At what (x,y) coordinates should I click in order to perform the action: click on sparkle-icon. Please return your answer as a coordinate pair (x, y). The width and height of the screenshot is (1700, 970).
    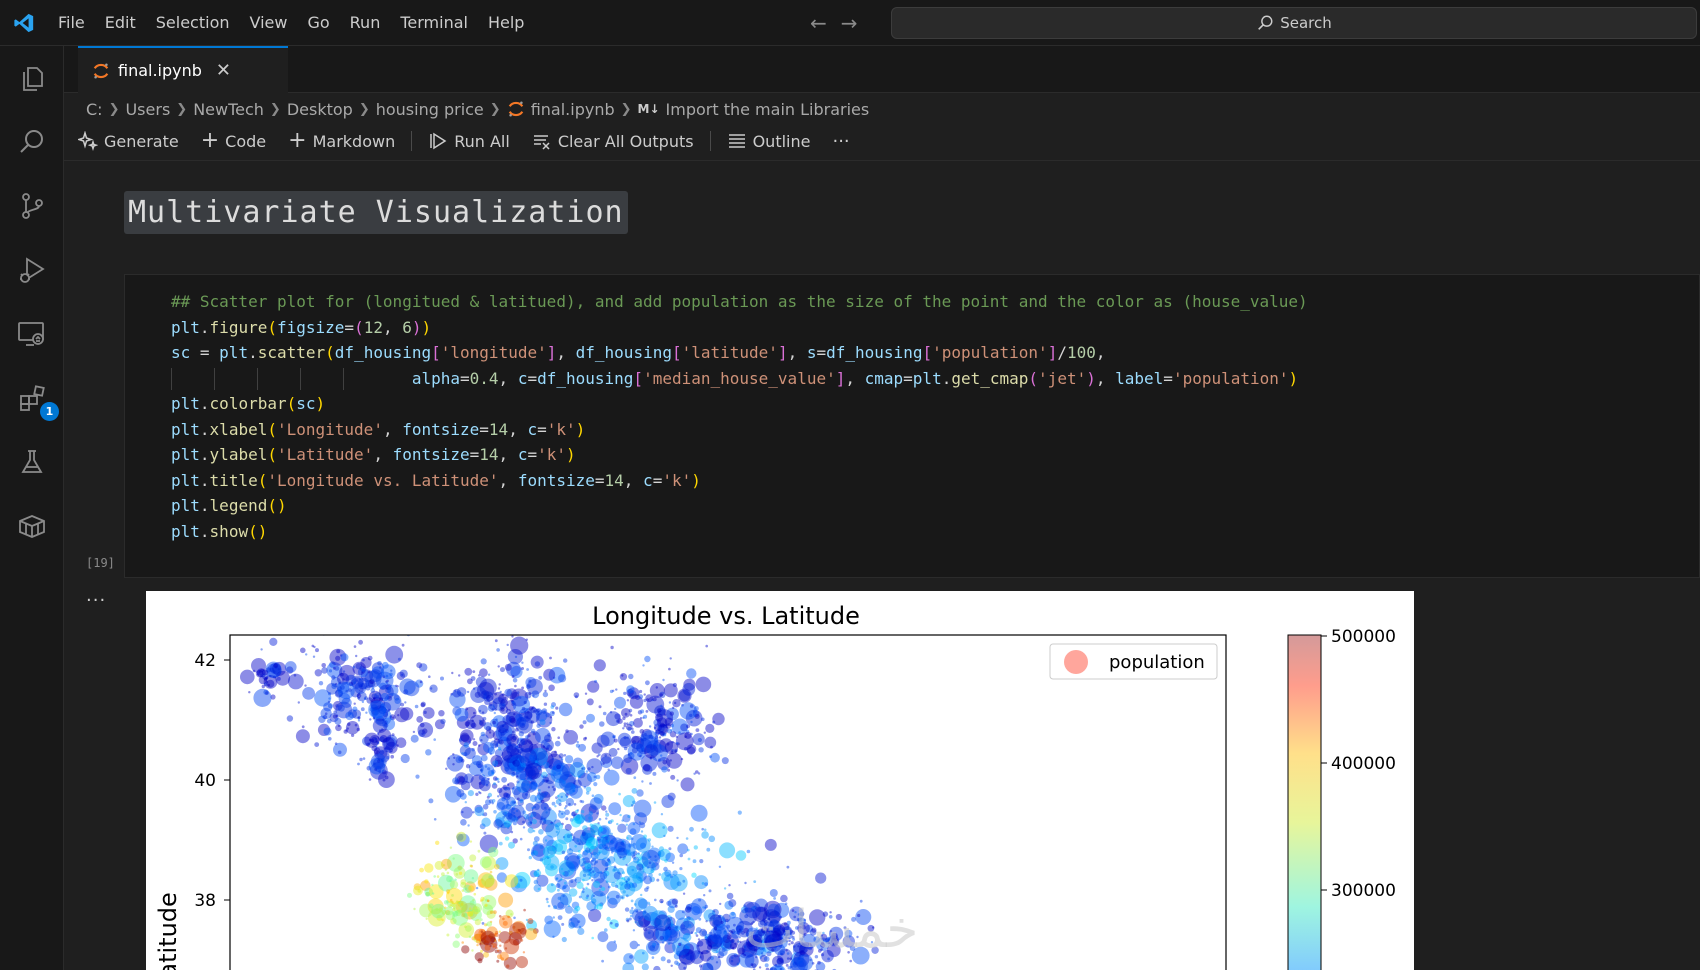
    Looking at the image, I should click on (88, 141).